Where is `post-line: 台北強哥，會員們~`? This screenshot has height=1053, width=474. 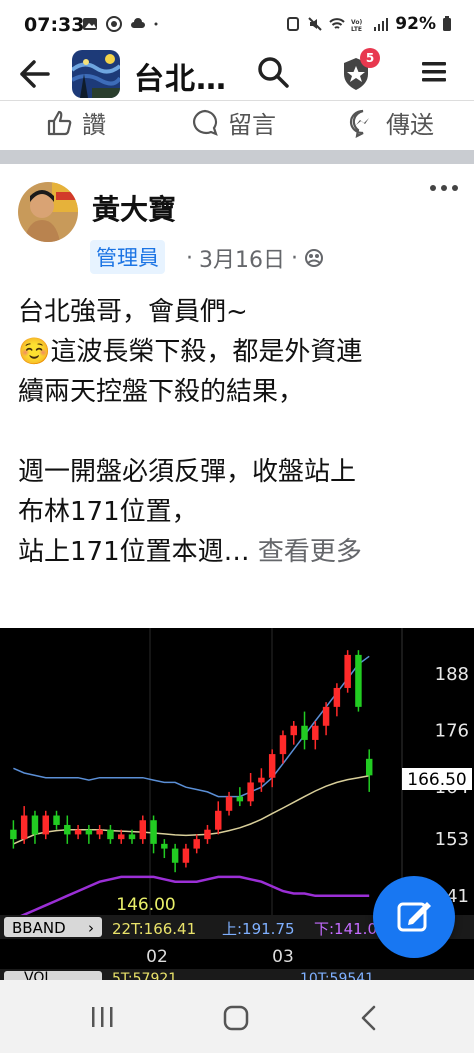
post-line: 台北強哥，會員們~ is located at coordinates (133, 312).